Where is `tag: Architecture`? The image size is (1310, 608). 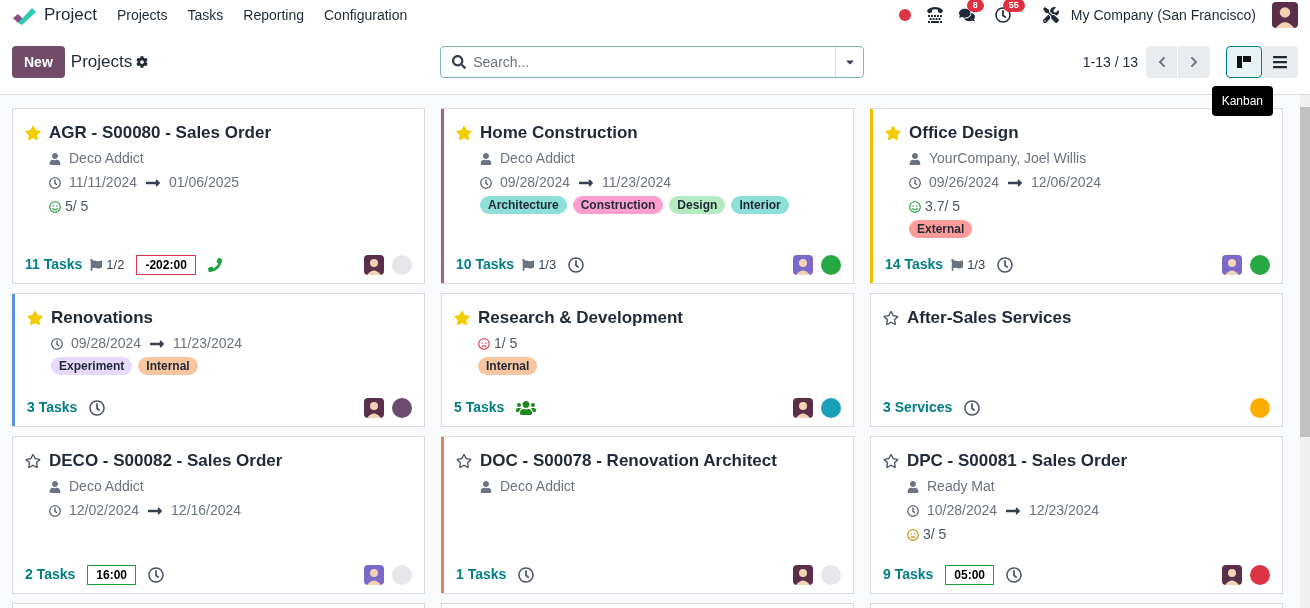 tag: Architecture is located at coordinates (523, 205).